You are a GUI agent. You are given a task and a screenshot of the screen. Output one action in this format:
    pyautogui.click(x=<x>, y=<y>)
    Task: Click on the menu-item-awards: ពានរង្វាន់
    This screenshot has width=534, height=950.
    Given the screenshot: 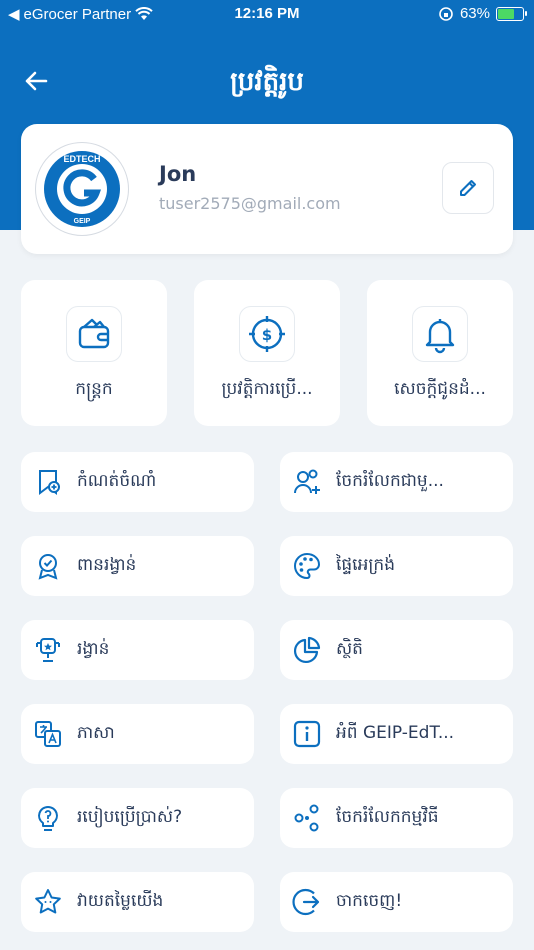 What is the action you would take?
    pyautogui.click(x=137, y=566)
    